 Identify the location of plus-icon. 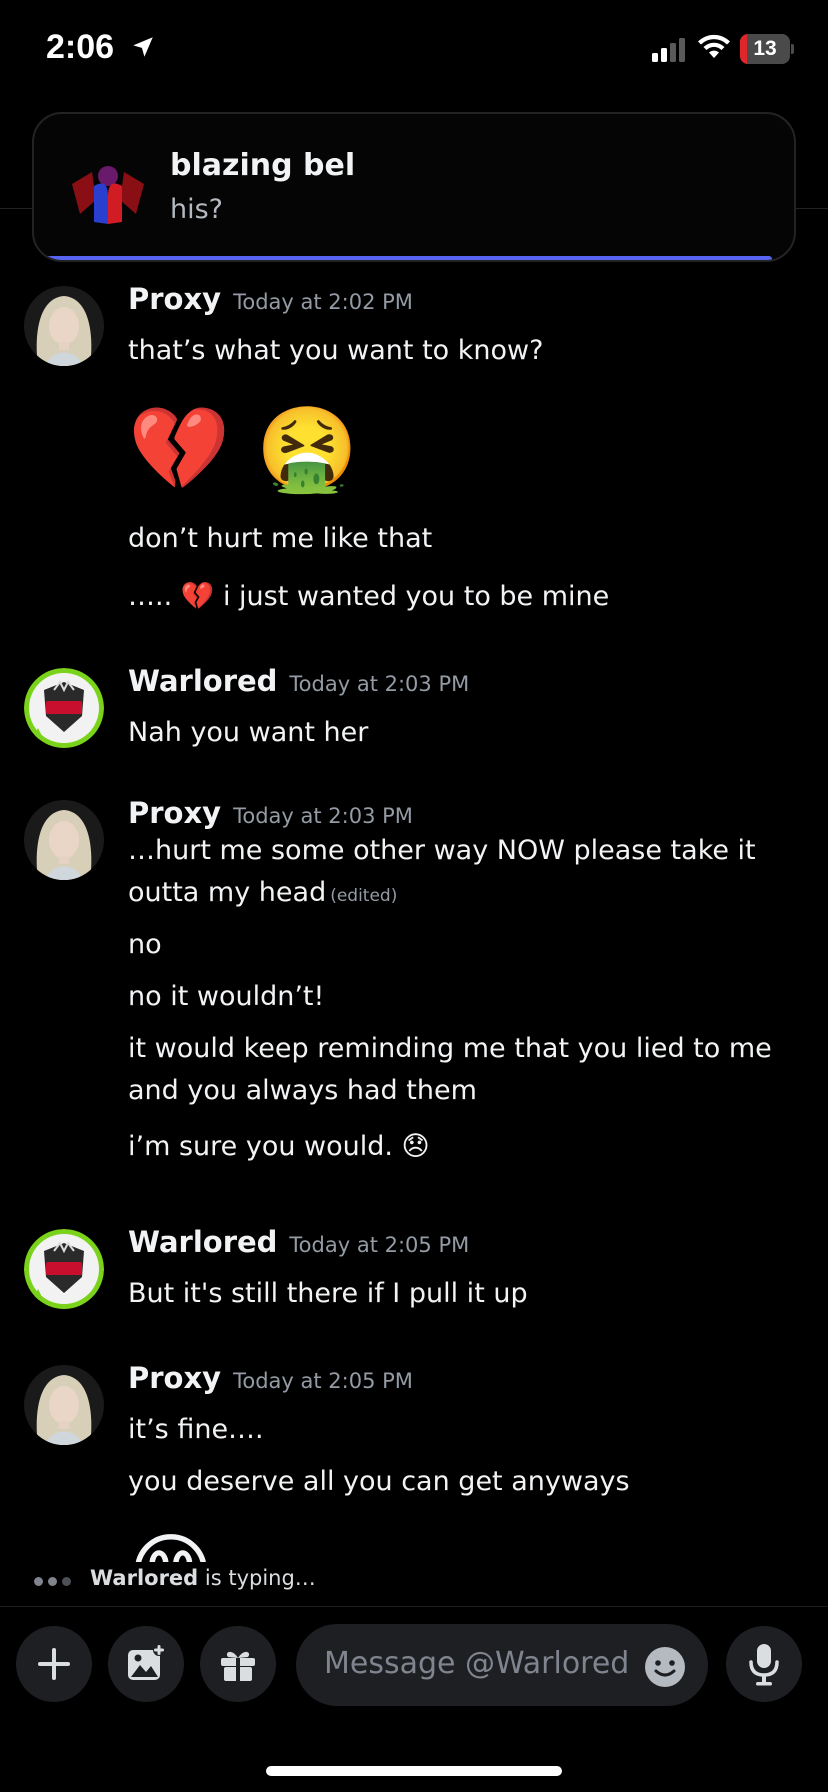
(54, 1664).